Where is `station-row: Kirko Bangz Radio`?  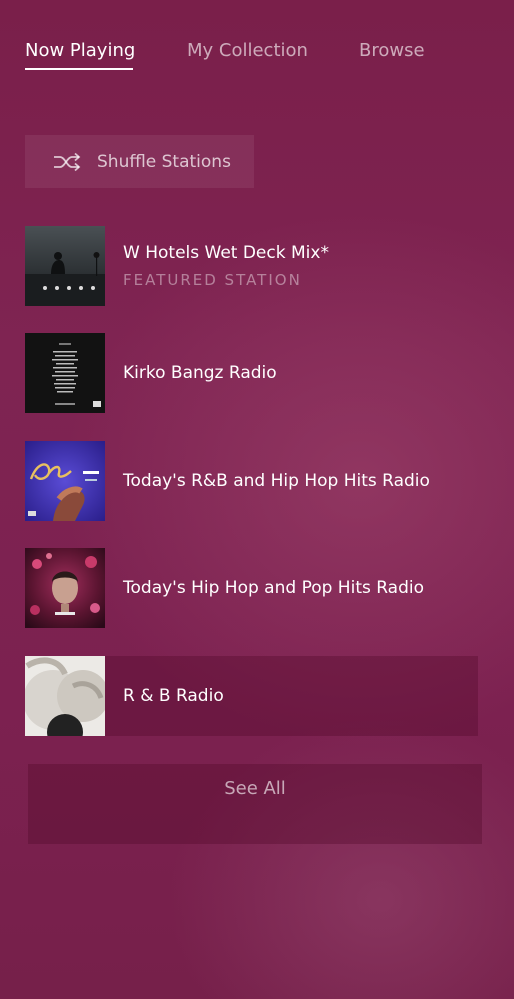
station-row: Kirko Bangz Radio is located at coordinates (251, 373).